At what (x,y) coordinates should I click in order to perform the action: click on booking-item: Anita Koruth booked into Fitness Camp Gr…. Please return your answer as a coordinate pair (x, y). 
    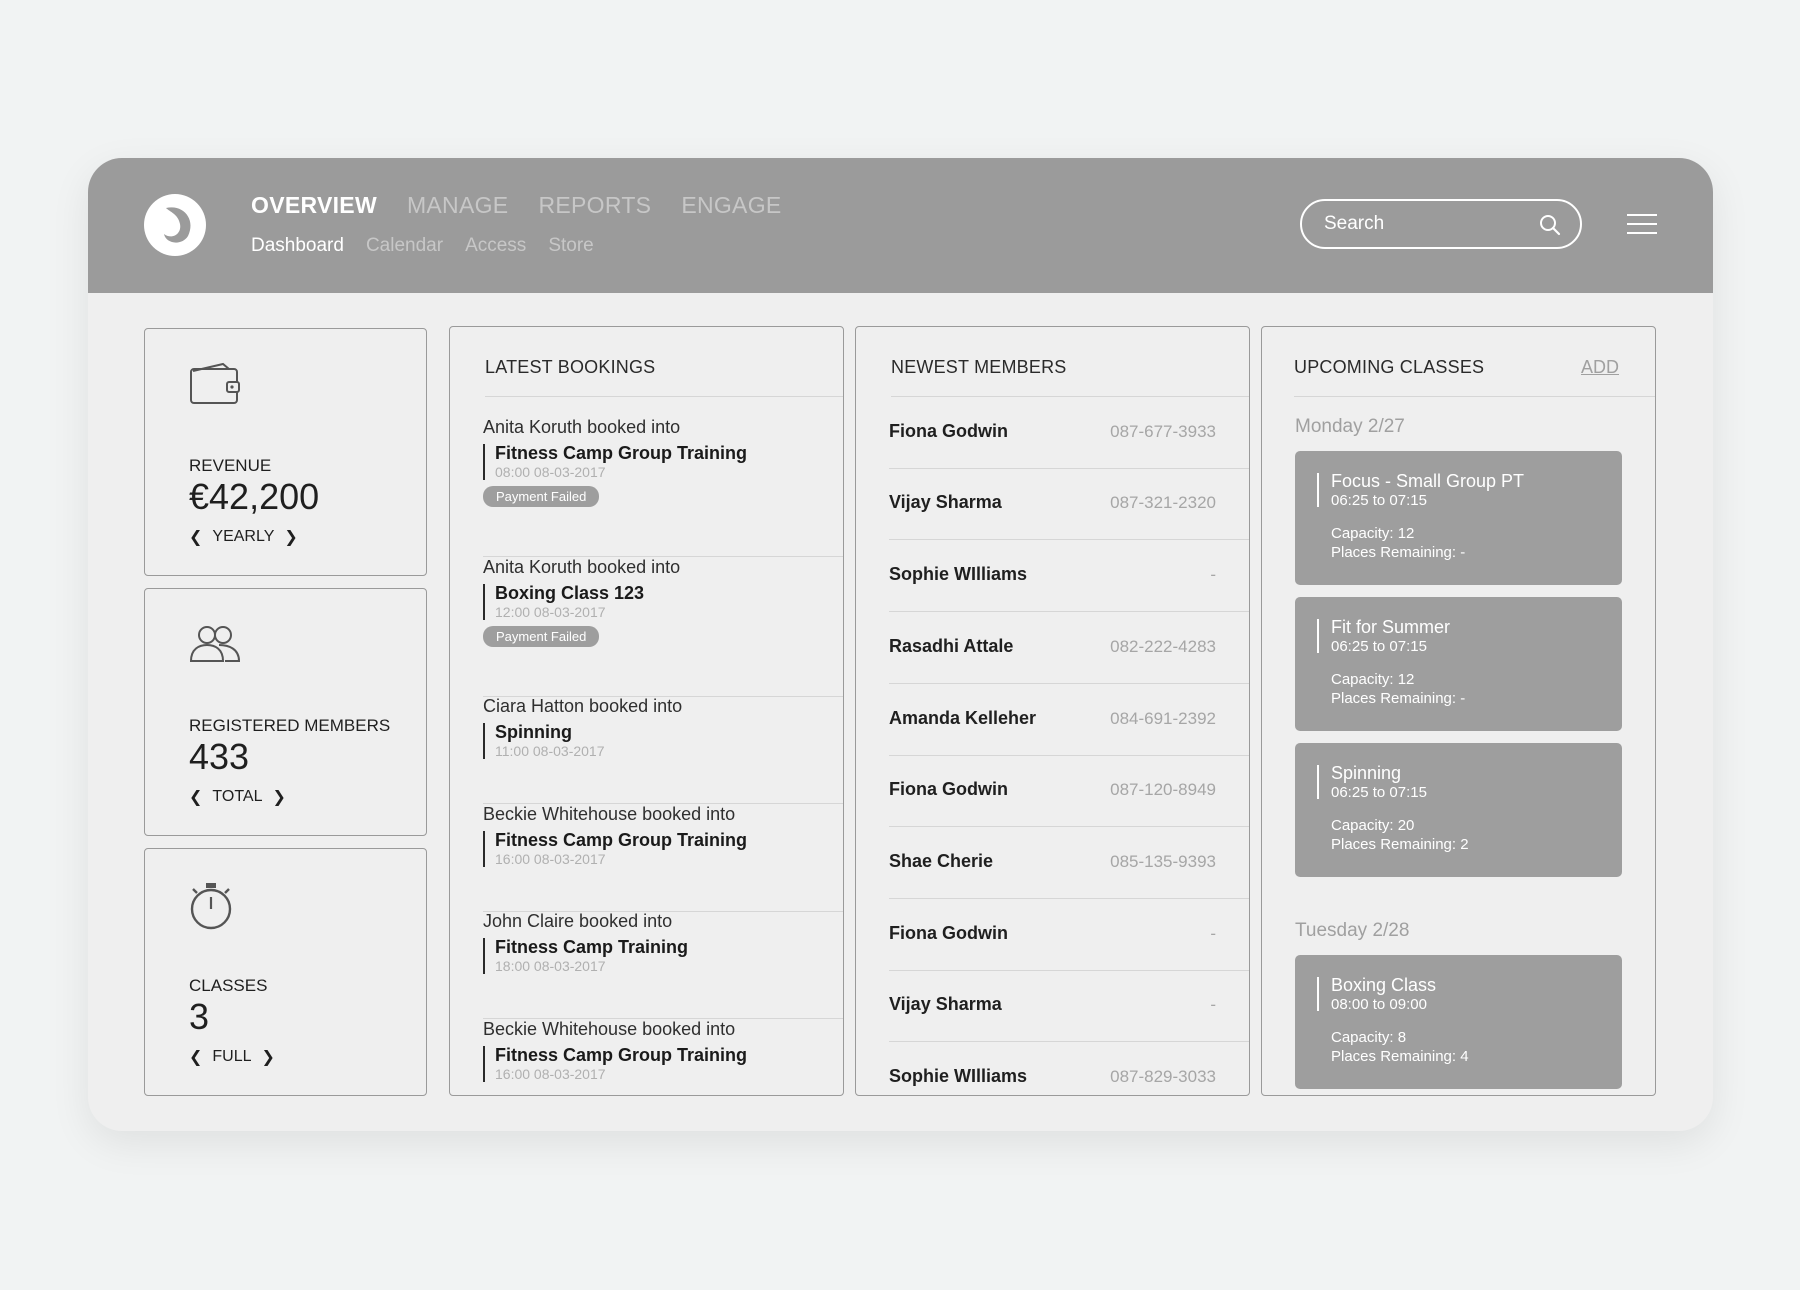
    Looking at the image, I should click on (663, 487).